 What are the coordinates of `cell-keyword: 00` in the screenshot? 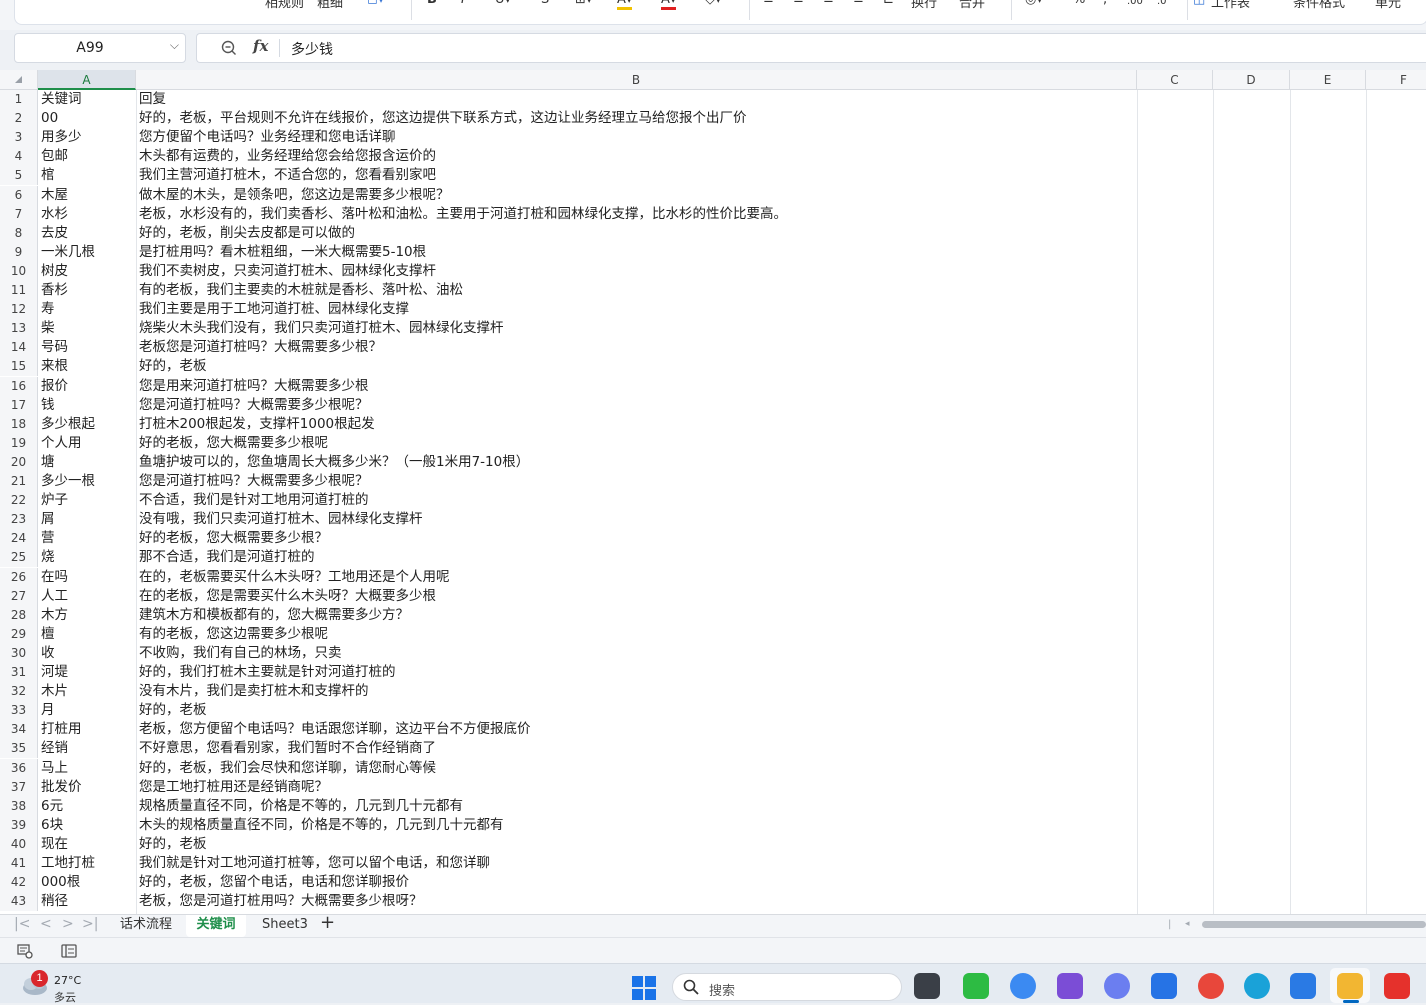 It's located at (87, 118).